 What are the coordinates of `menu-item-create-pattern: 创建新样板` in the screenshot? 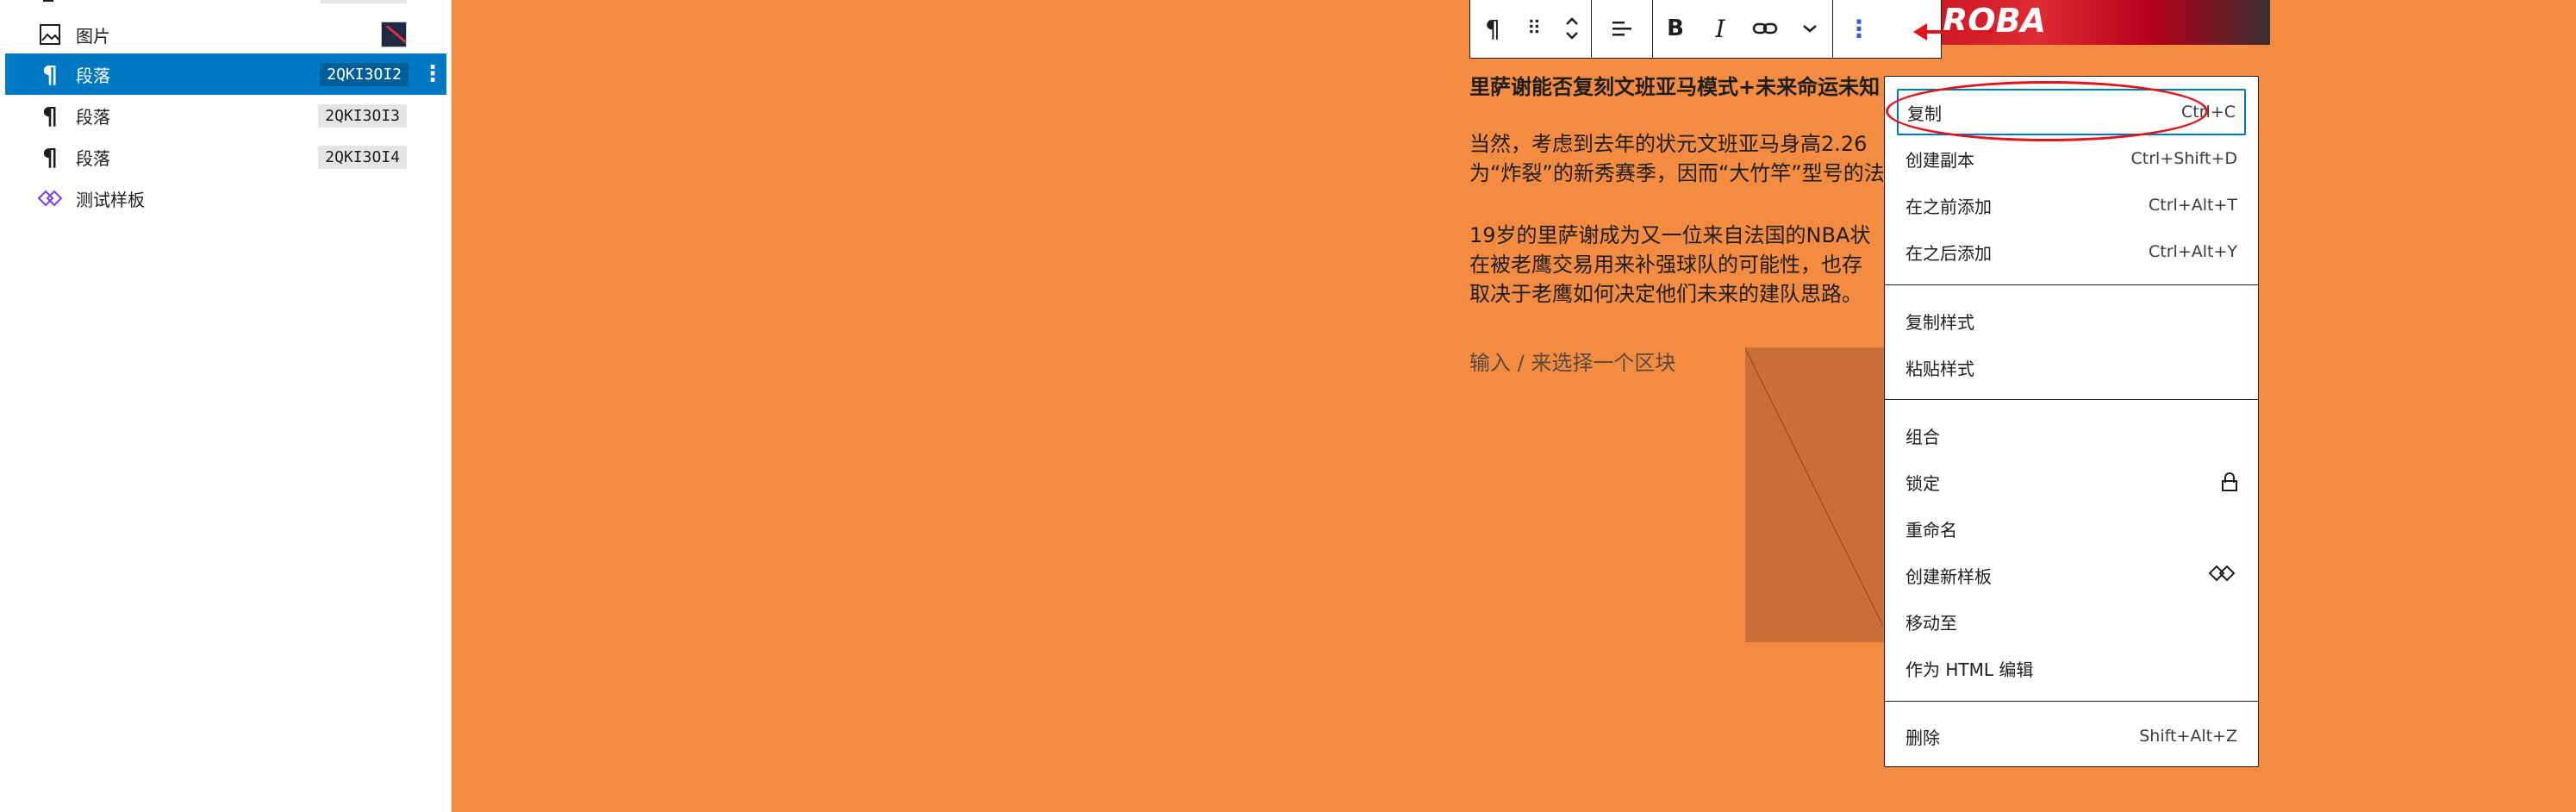 It's located at (2071, 575).